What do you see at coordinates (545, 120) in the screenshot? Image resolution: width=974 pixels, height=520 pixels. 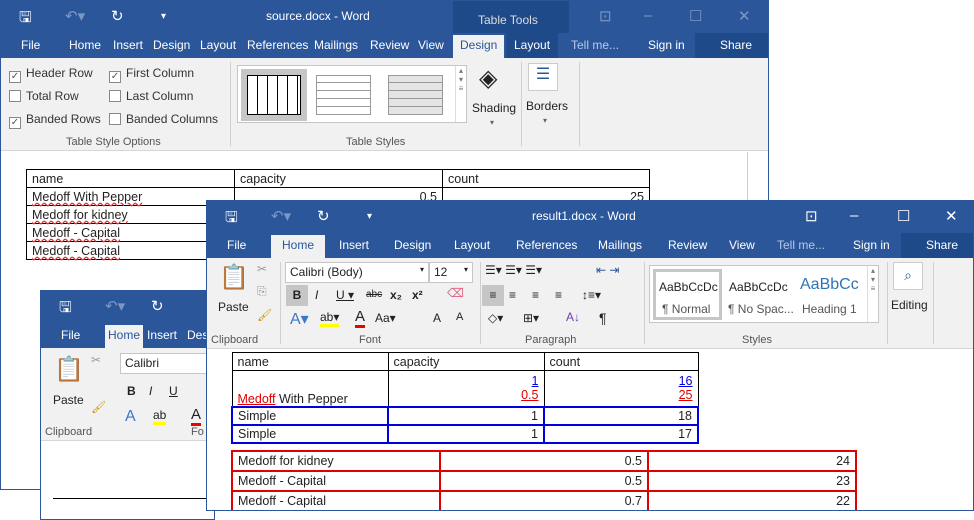 I see `borders-dropdown-icon: ▾` at bounding box center [545, 120].